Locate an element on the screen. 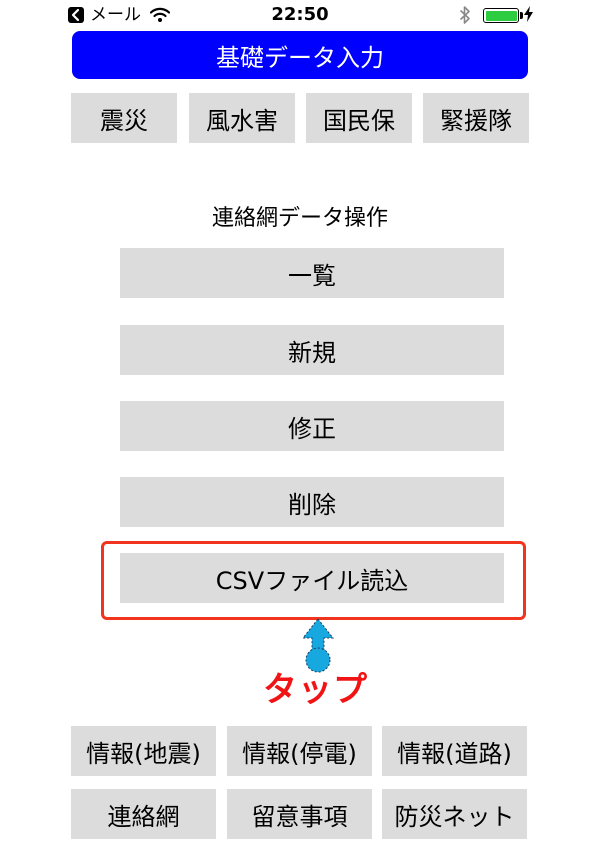 Image resolution: width=600 pixels, height=852 pixels. notes-button: 留意事項 is located at coordinates (299, 814).